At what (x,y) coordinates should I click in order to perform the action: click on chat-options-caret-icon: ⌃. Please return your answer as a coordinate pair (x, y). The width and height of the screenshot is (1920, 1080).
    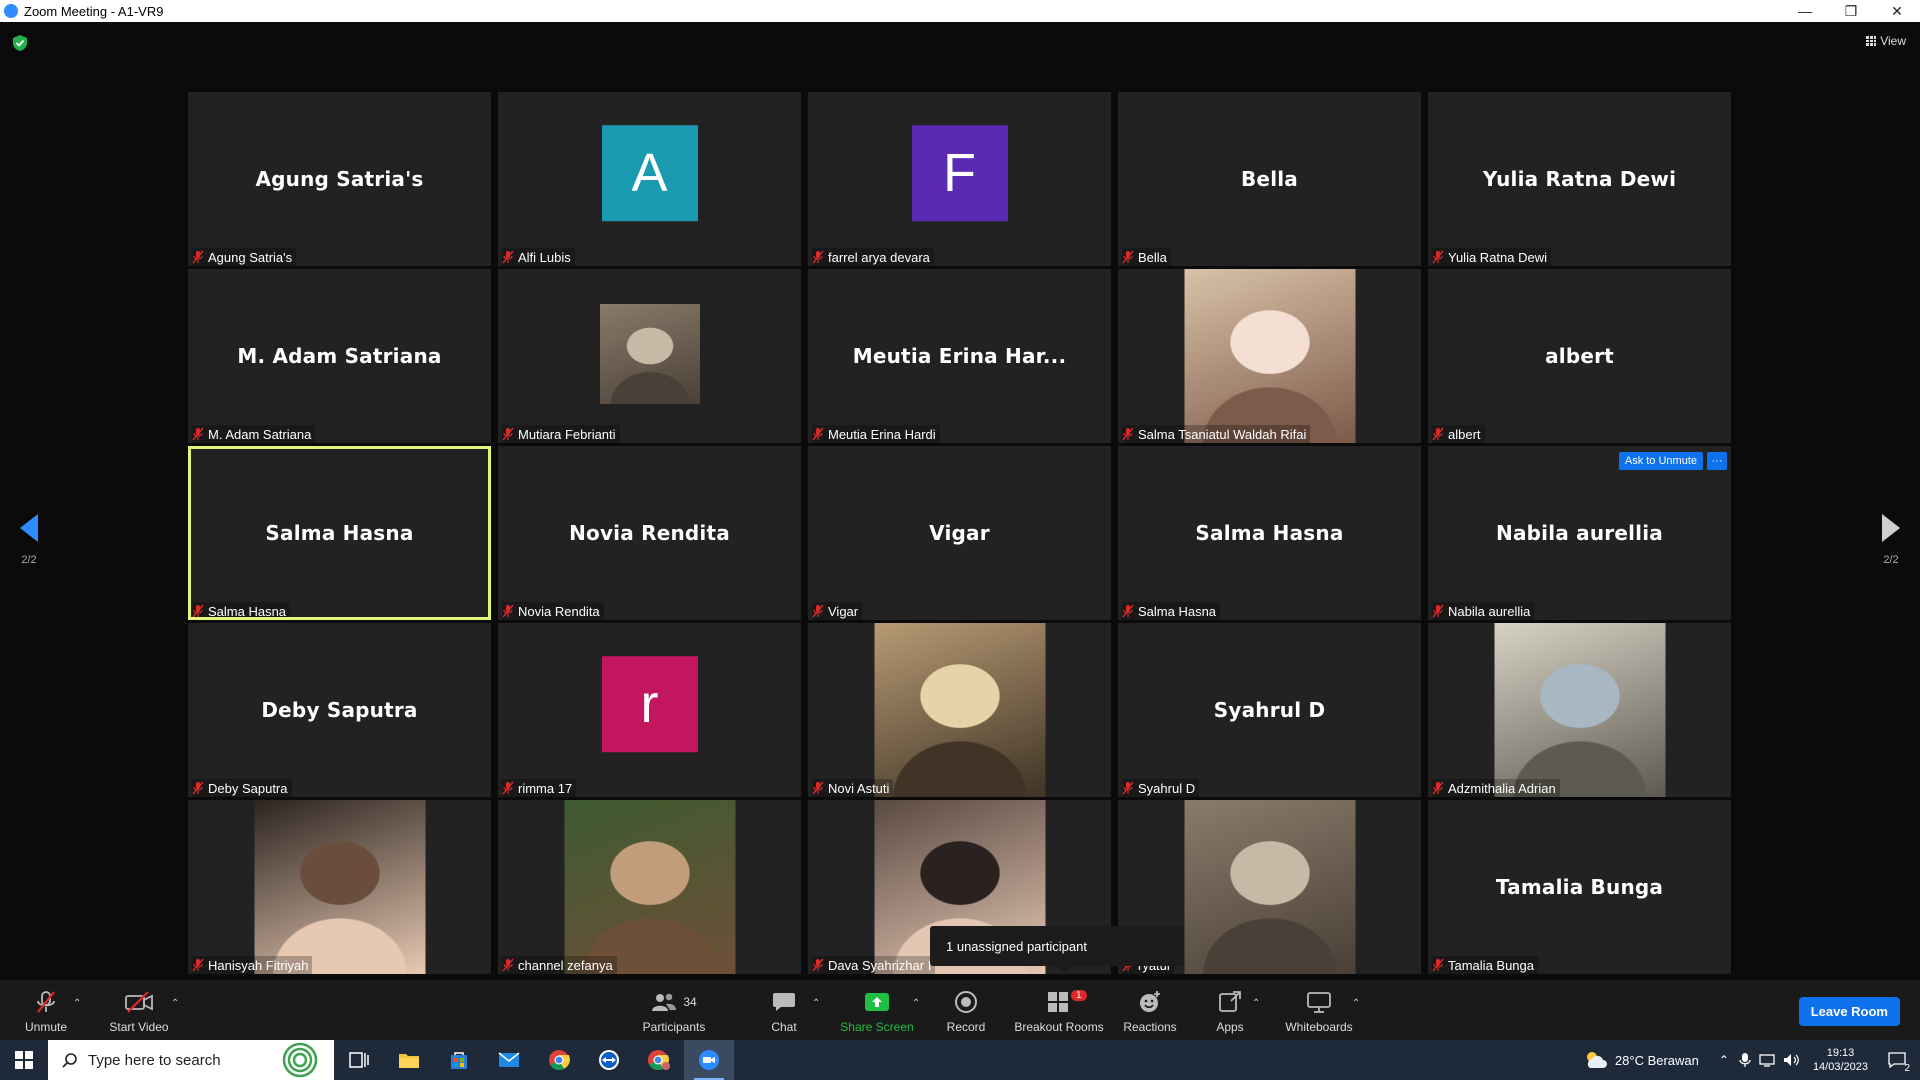
    Looking at the image, I should click on (816, 1003).